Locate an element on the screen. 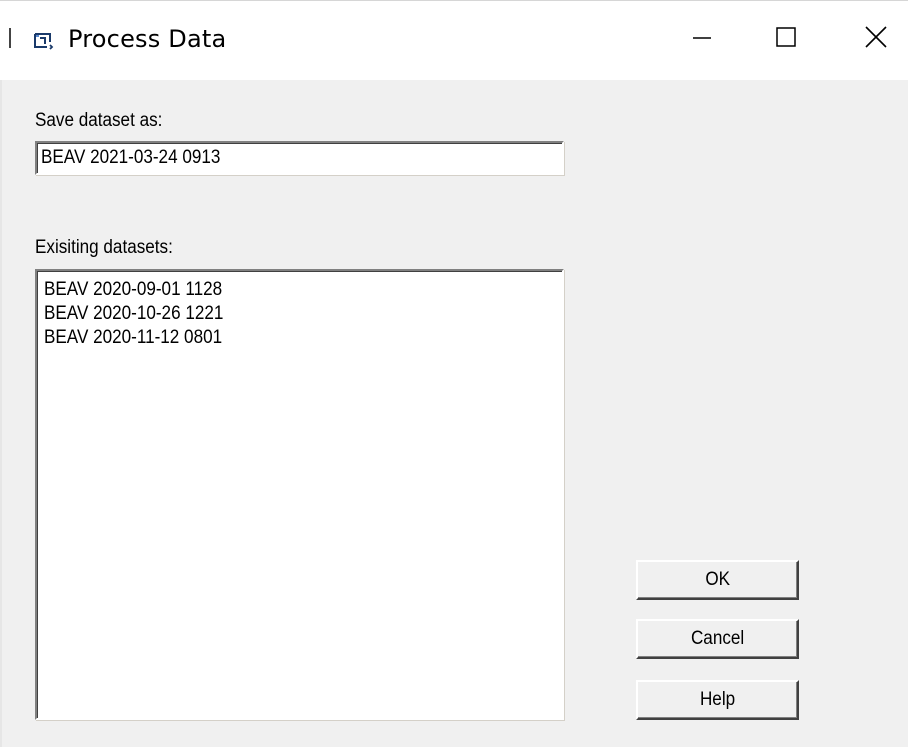 The height and width of the screenshot is (747, 908). minimize-button is located at coordinates (702, 39).